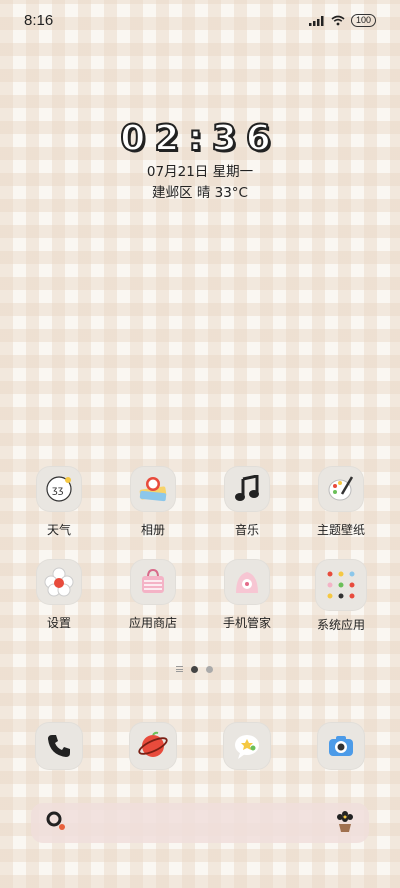 The width and height of the screenshot is (400, 888). I want to click on dock-messages, so click(247, 746).